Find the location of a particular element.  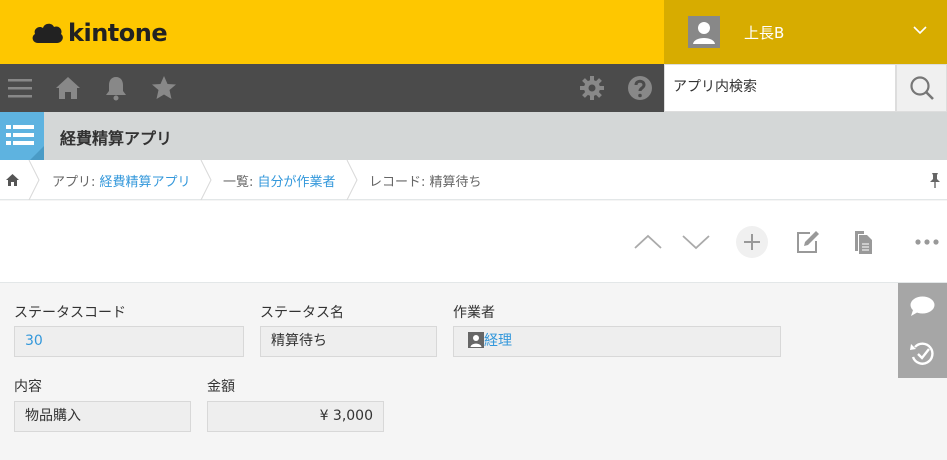

search-button is located at coordinates (921, 88).